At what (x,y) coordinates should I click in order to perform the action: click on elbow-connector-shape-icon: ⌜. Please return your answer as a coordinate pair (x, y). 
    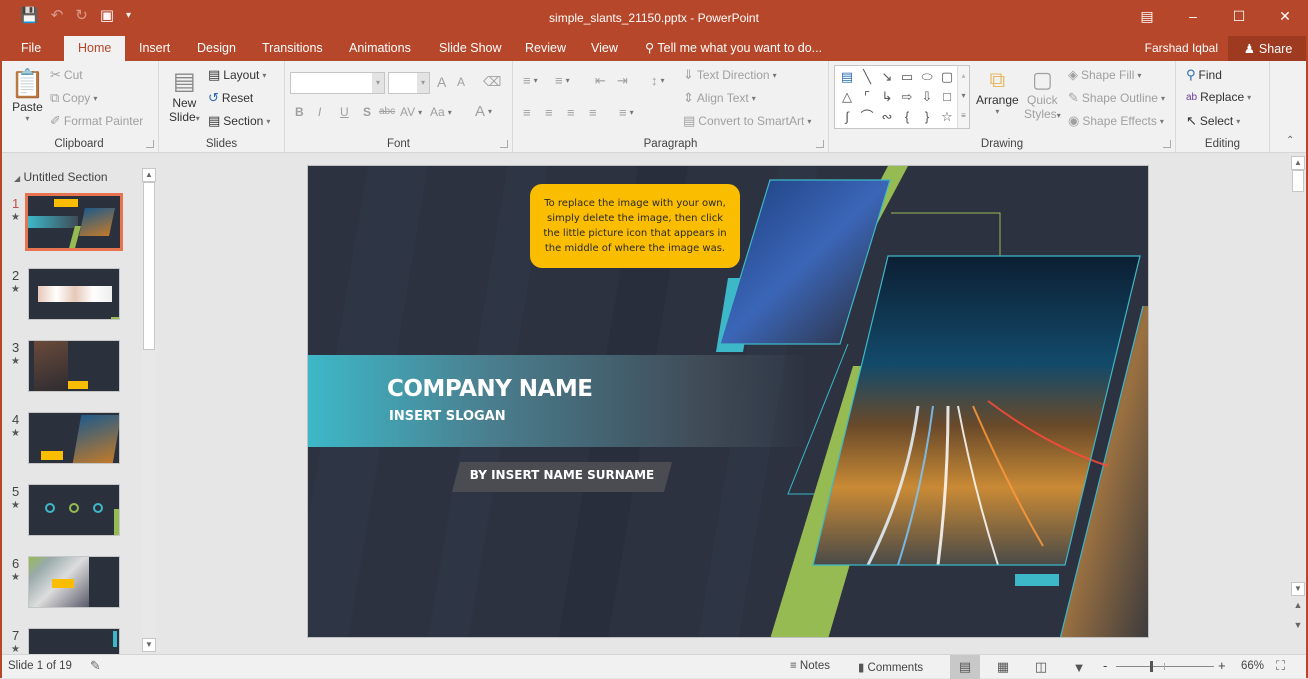
    Looking at the image, I should click on (867, 97).